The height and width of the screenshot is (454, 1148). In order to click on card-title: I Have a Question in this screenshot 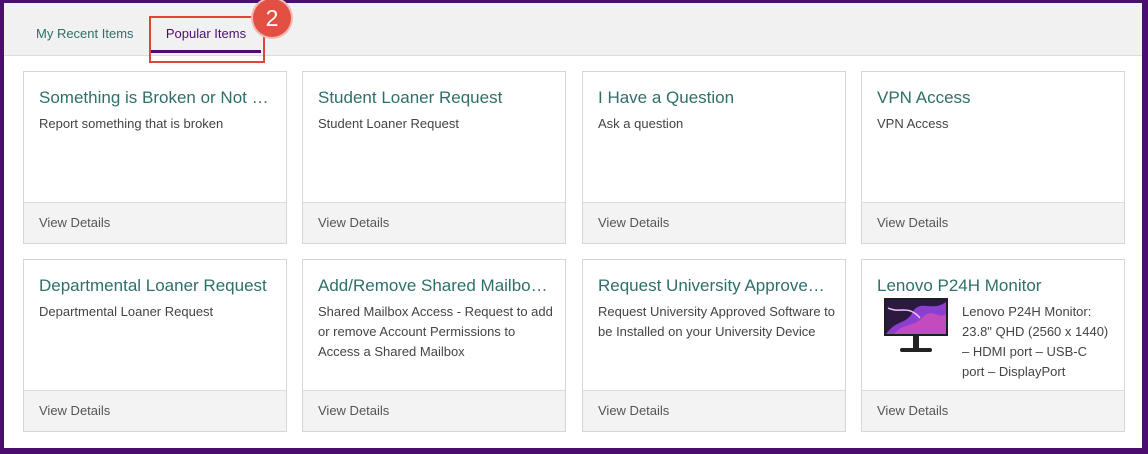, I will do `click(716, 98)`.